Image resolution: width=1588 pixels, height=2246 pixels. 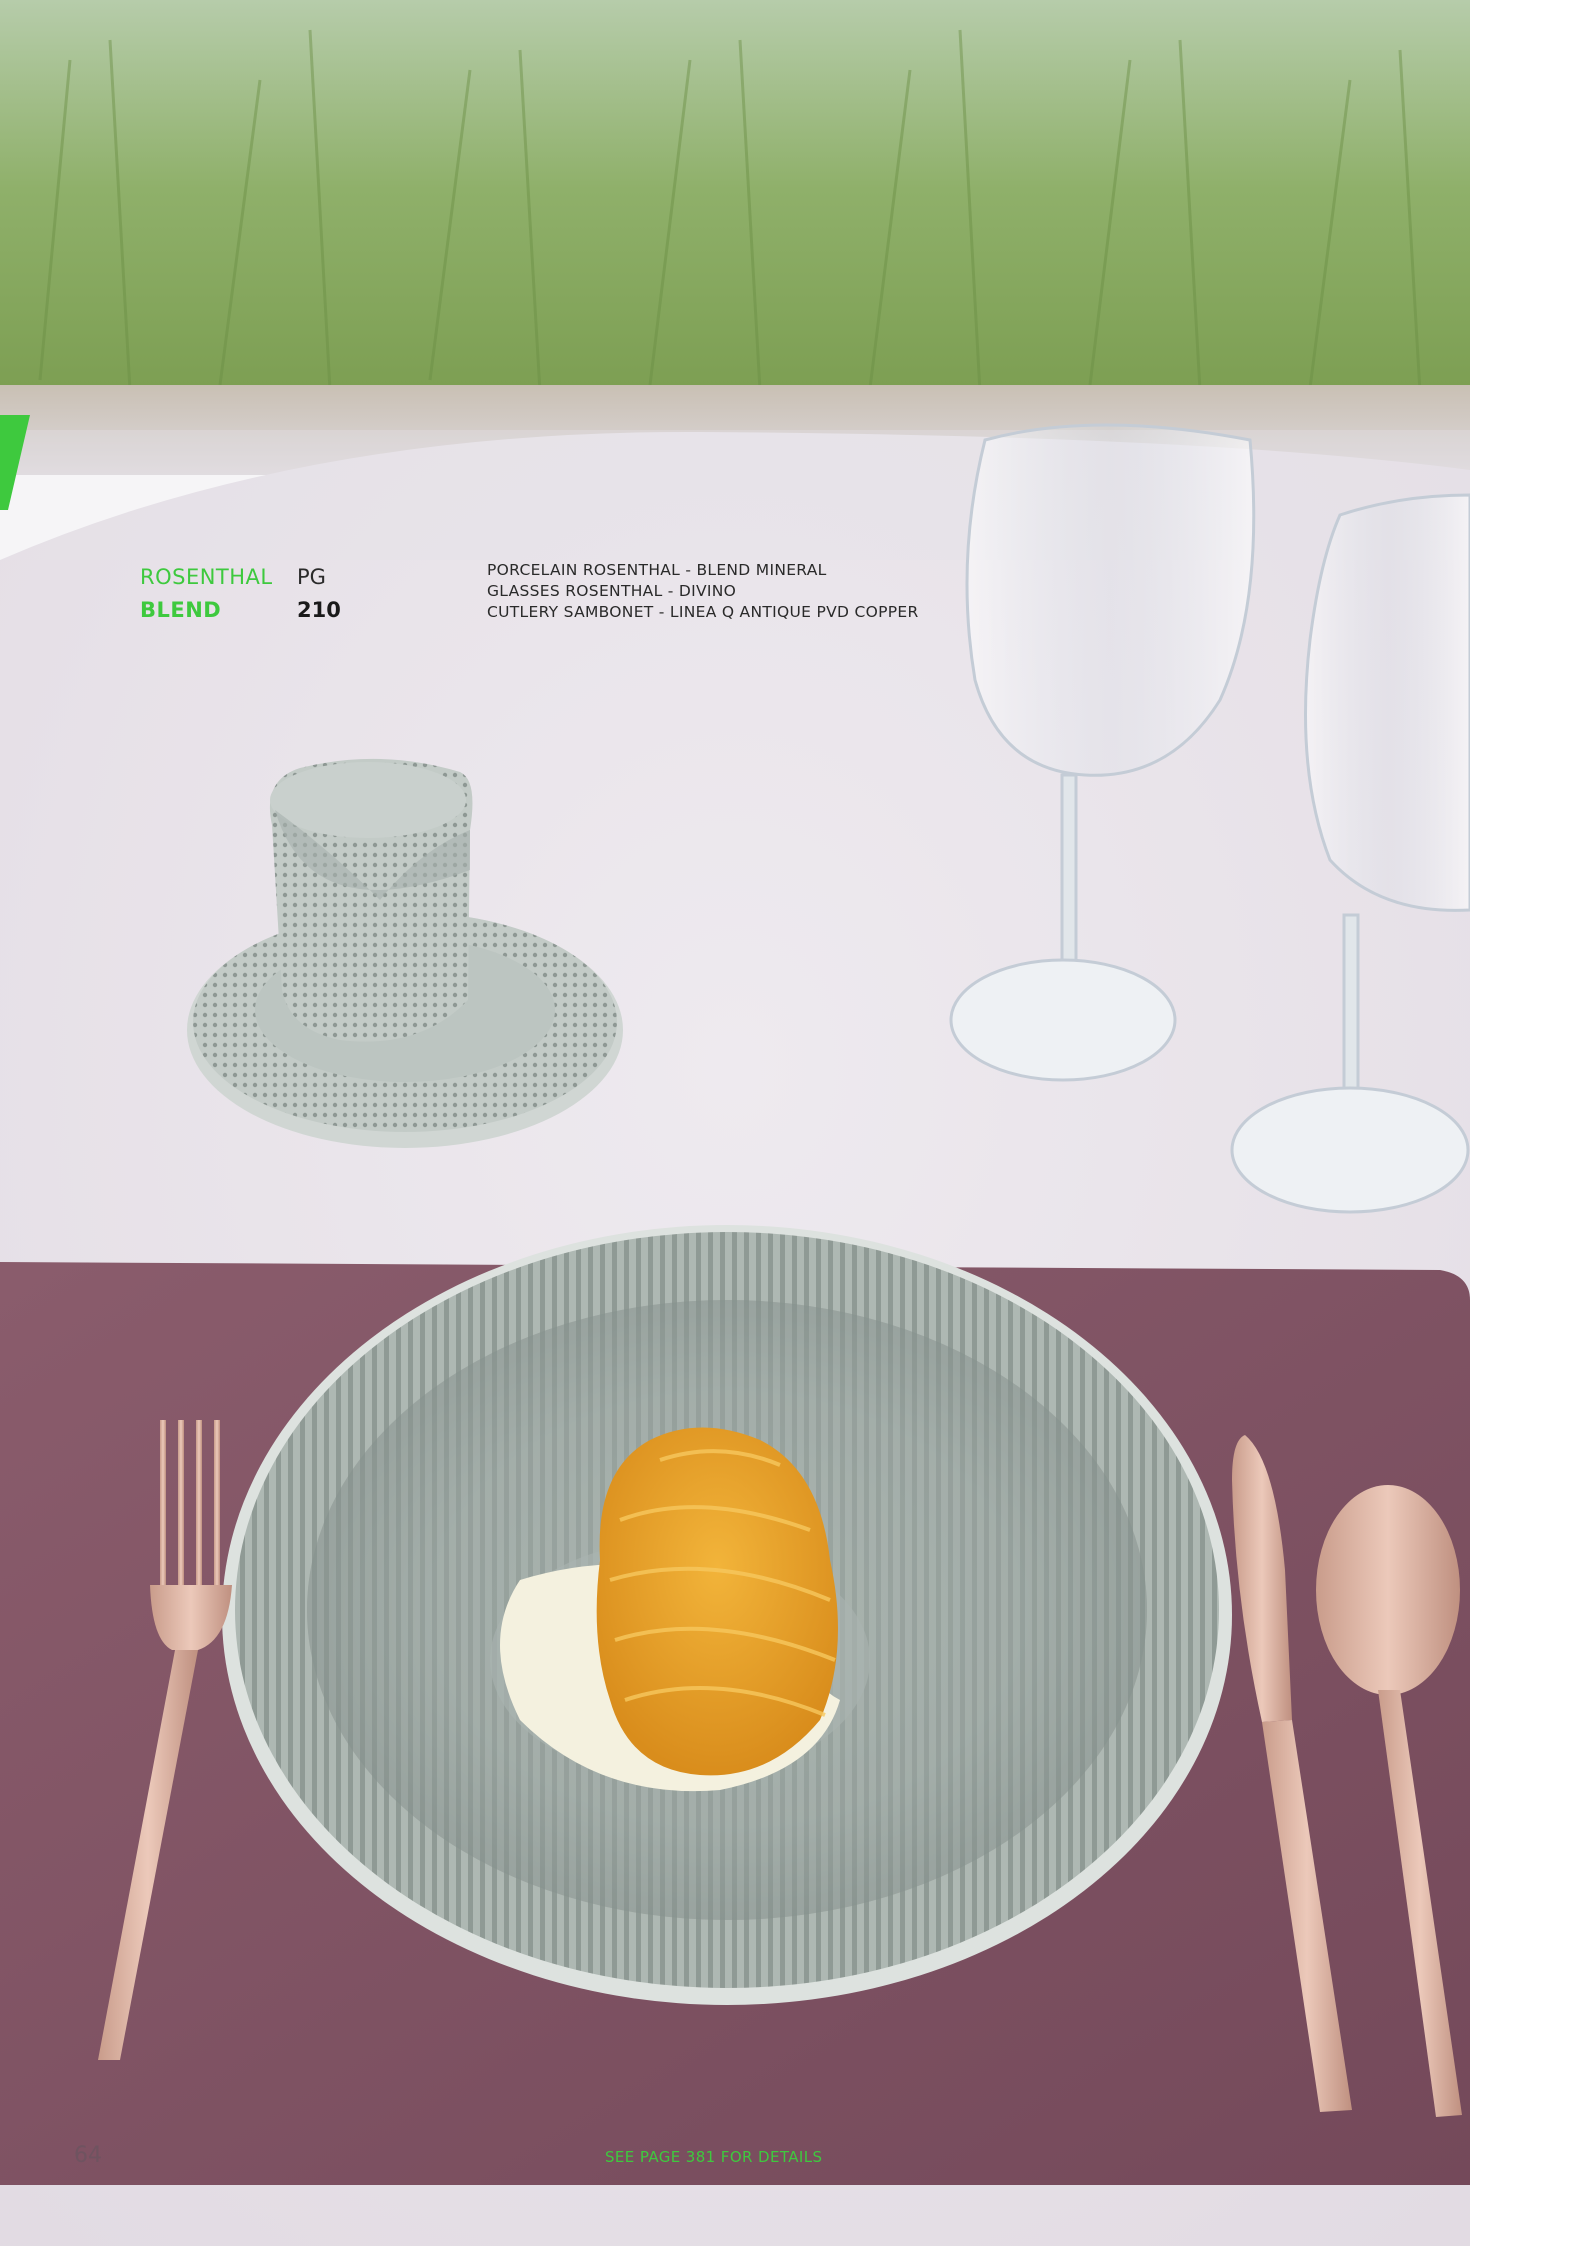 What do you see at coordinates (612, 591) in the screenshot?
I see `spec-glasses: GLASSES ROSENTHAL - DIVINO` at bounding box center [612, 591].